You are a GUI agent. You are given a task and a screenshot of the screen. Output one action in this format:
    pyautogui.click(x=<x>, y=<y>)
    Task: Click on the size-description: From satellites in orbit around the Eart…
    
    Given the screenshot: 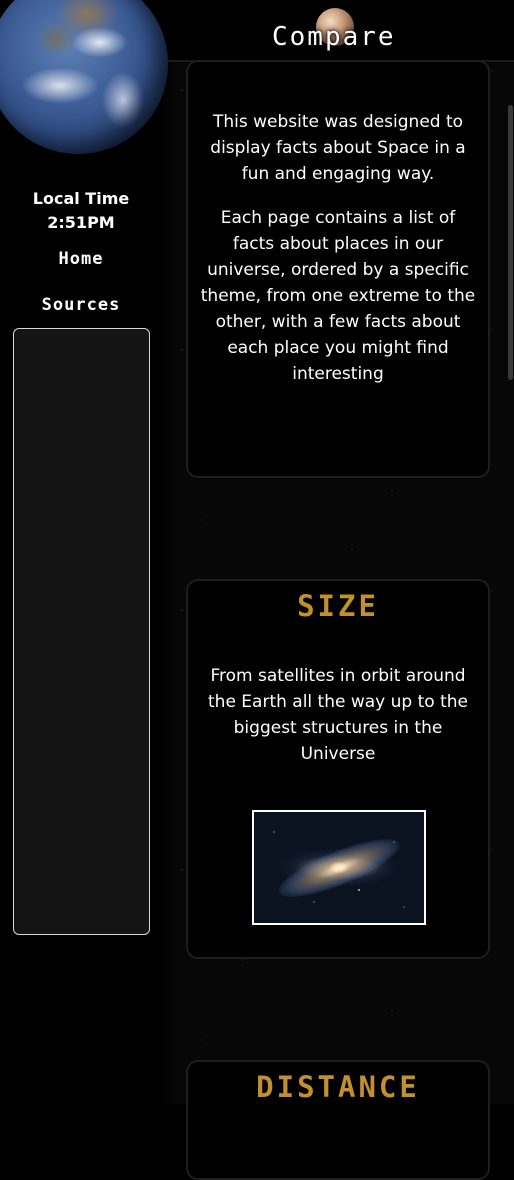 What is the action you would take?
    pyautogui.click(x=338, y=715)
    